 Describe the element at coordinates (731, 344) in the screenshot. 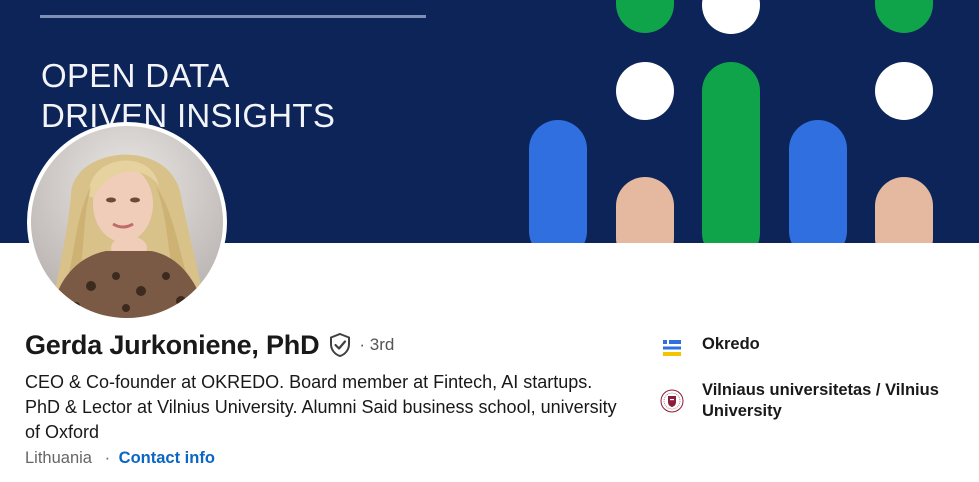

I see `experience-name: Okredo` at that location.